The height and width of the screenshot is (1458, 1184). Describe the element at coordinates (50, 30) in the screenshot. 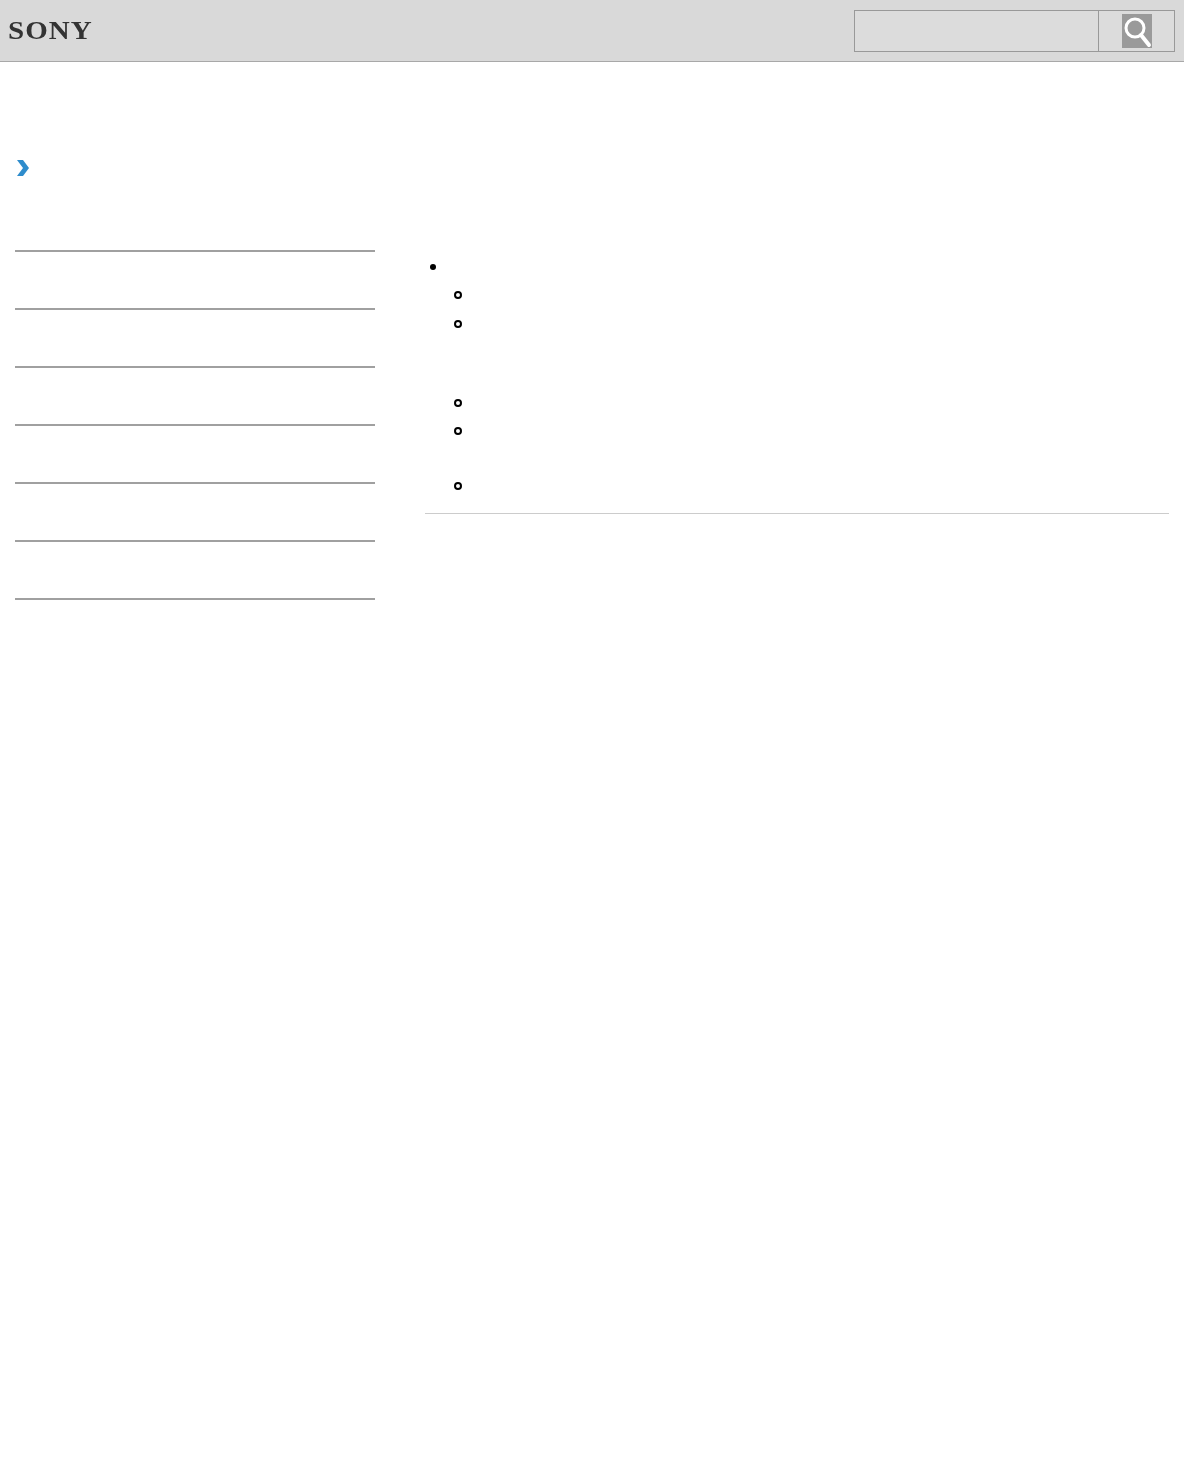

I see `logo: SONY` at that location.